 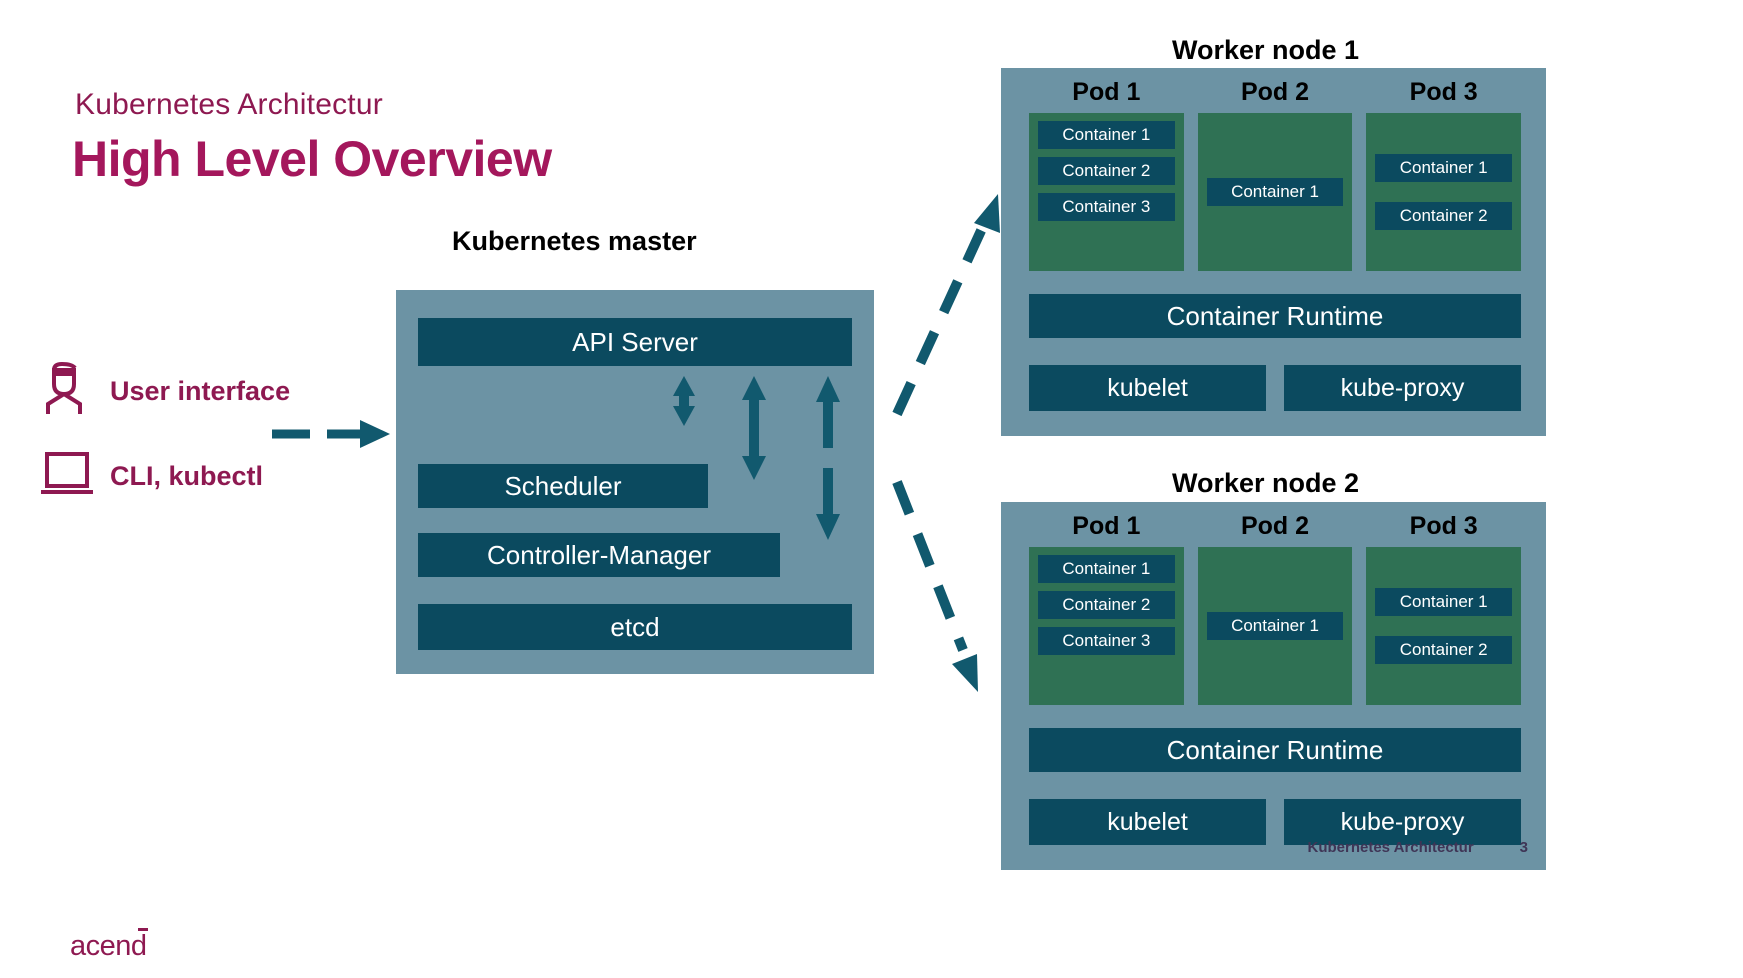 I want to click on slide-footer: Kubernetes Architectur 3, so click(x=1418, y=847).